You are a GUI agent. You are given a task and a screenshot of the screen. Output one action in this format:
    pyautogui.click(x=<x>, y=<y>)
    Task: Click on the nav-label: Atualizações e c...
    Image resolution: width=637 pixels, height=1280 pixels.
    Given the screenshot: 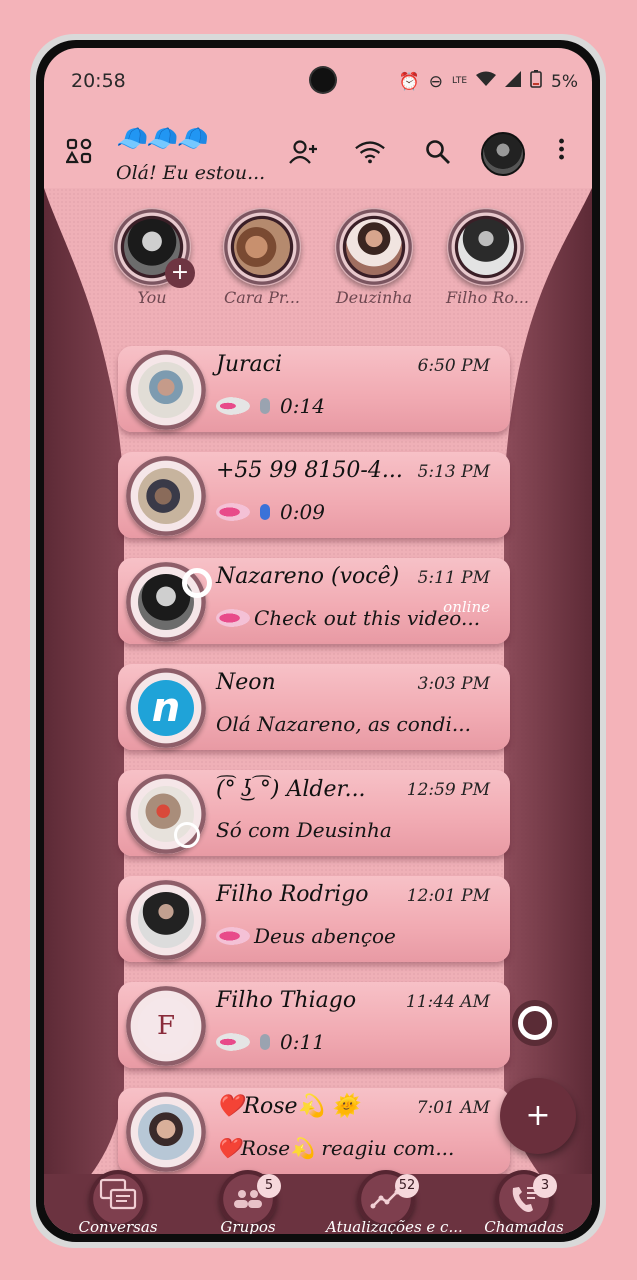 What is the action you would take?
    pyautogui.click(x=394, y=1226)
    